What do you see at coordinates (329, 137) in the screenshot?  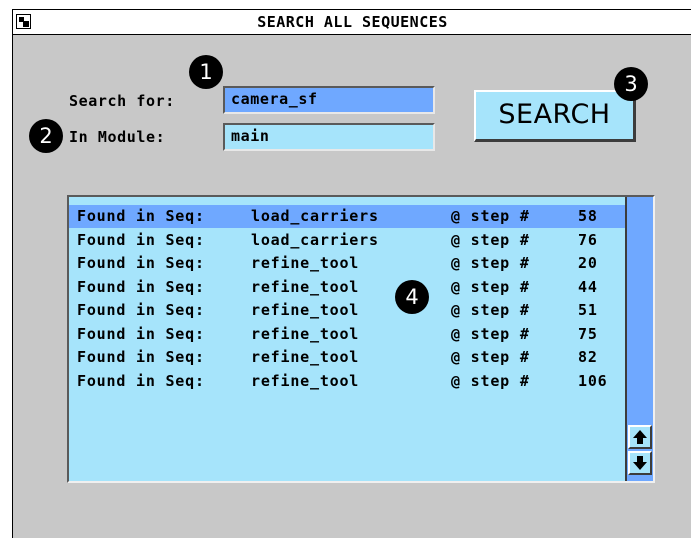 I see `module-input: main` at bounding box center [329, 137].